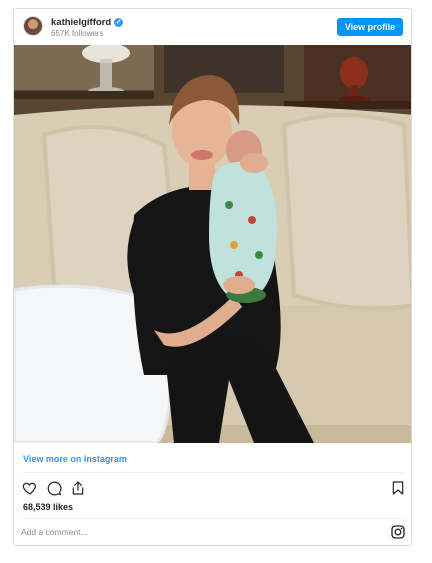 This screenshot has height=563, width=432. Describe the element at coordinates (398, 532) in the screenshot. I see `instagram-icon` at that location.